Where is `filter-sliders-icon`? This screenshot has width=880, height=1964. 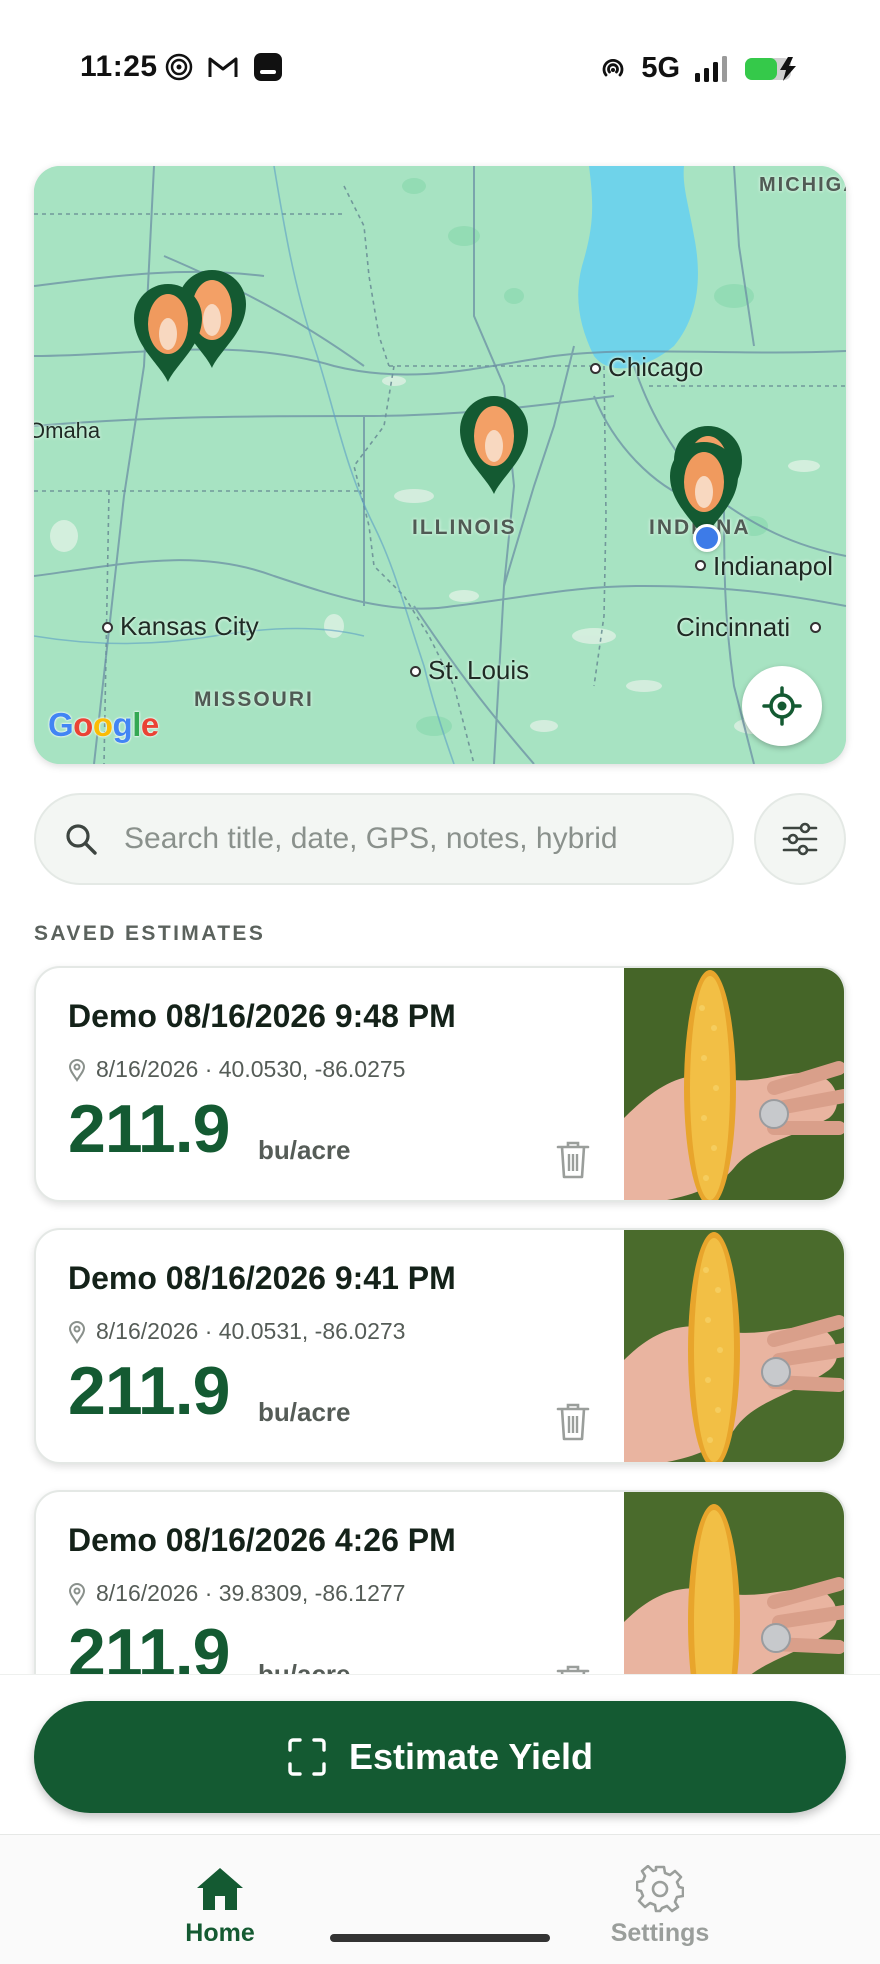
filter-sliders-icon is located at coordinates (800, 839).